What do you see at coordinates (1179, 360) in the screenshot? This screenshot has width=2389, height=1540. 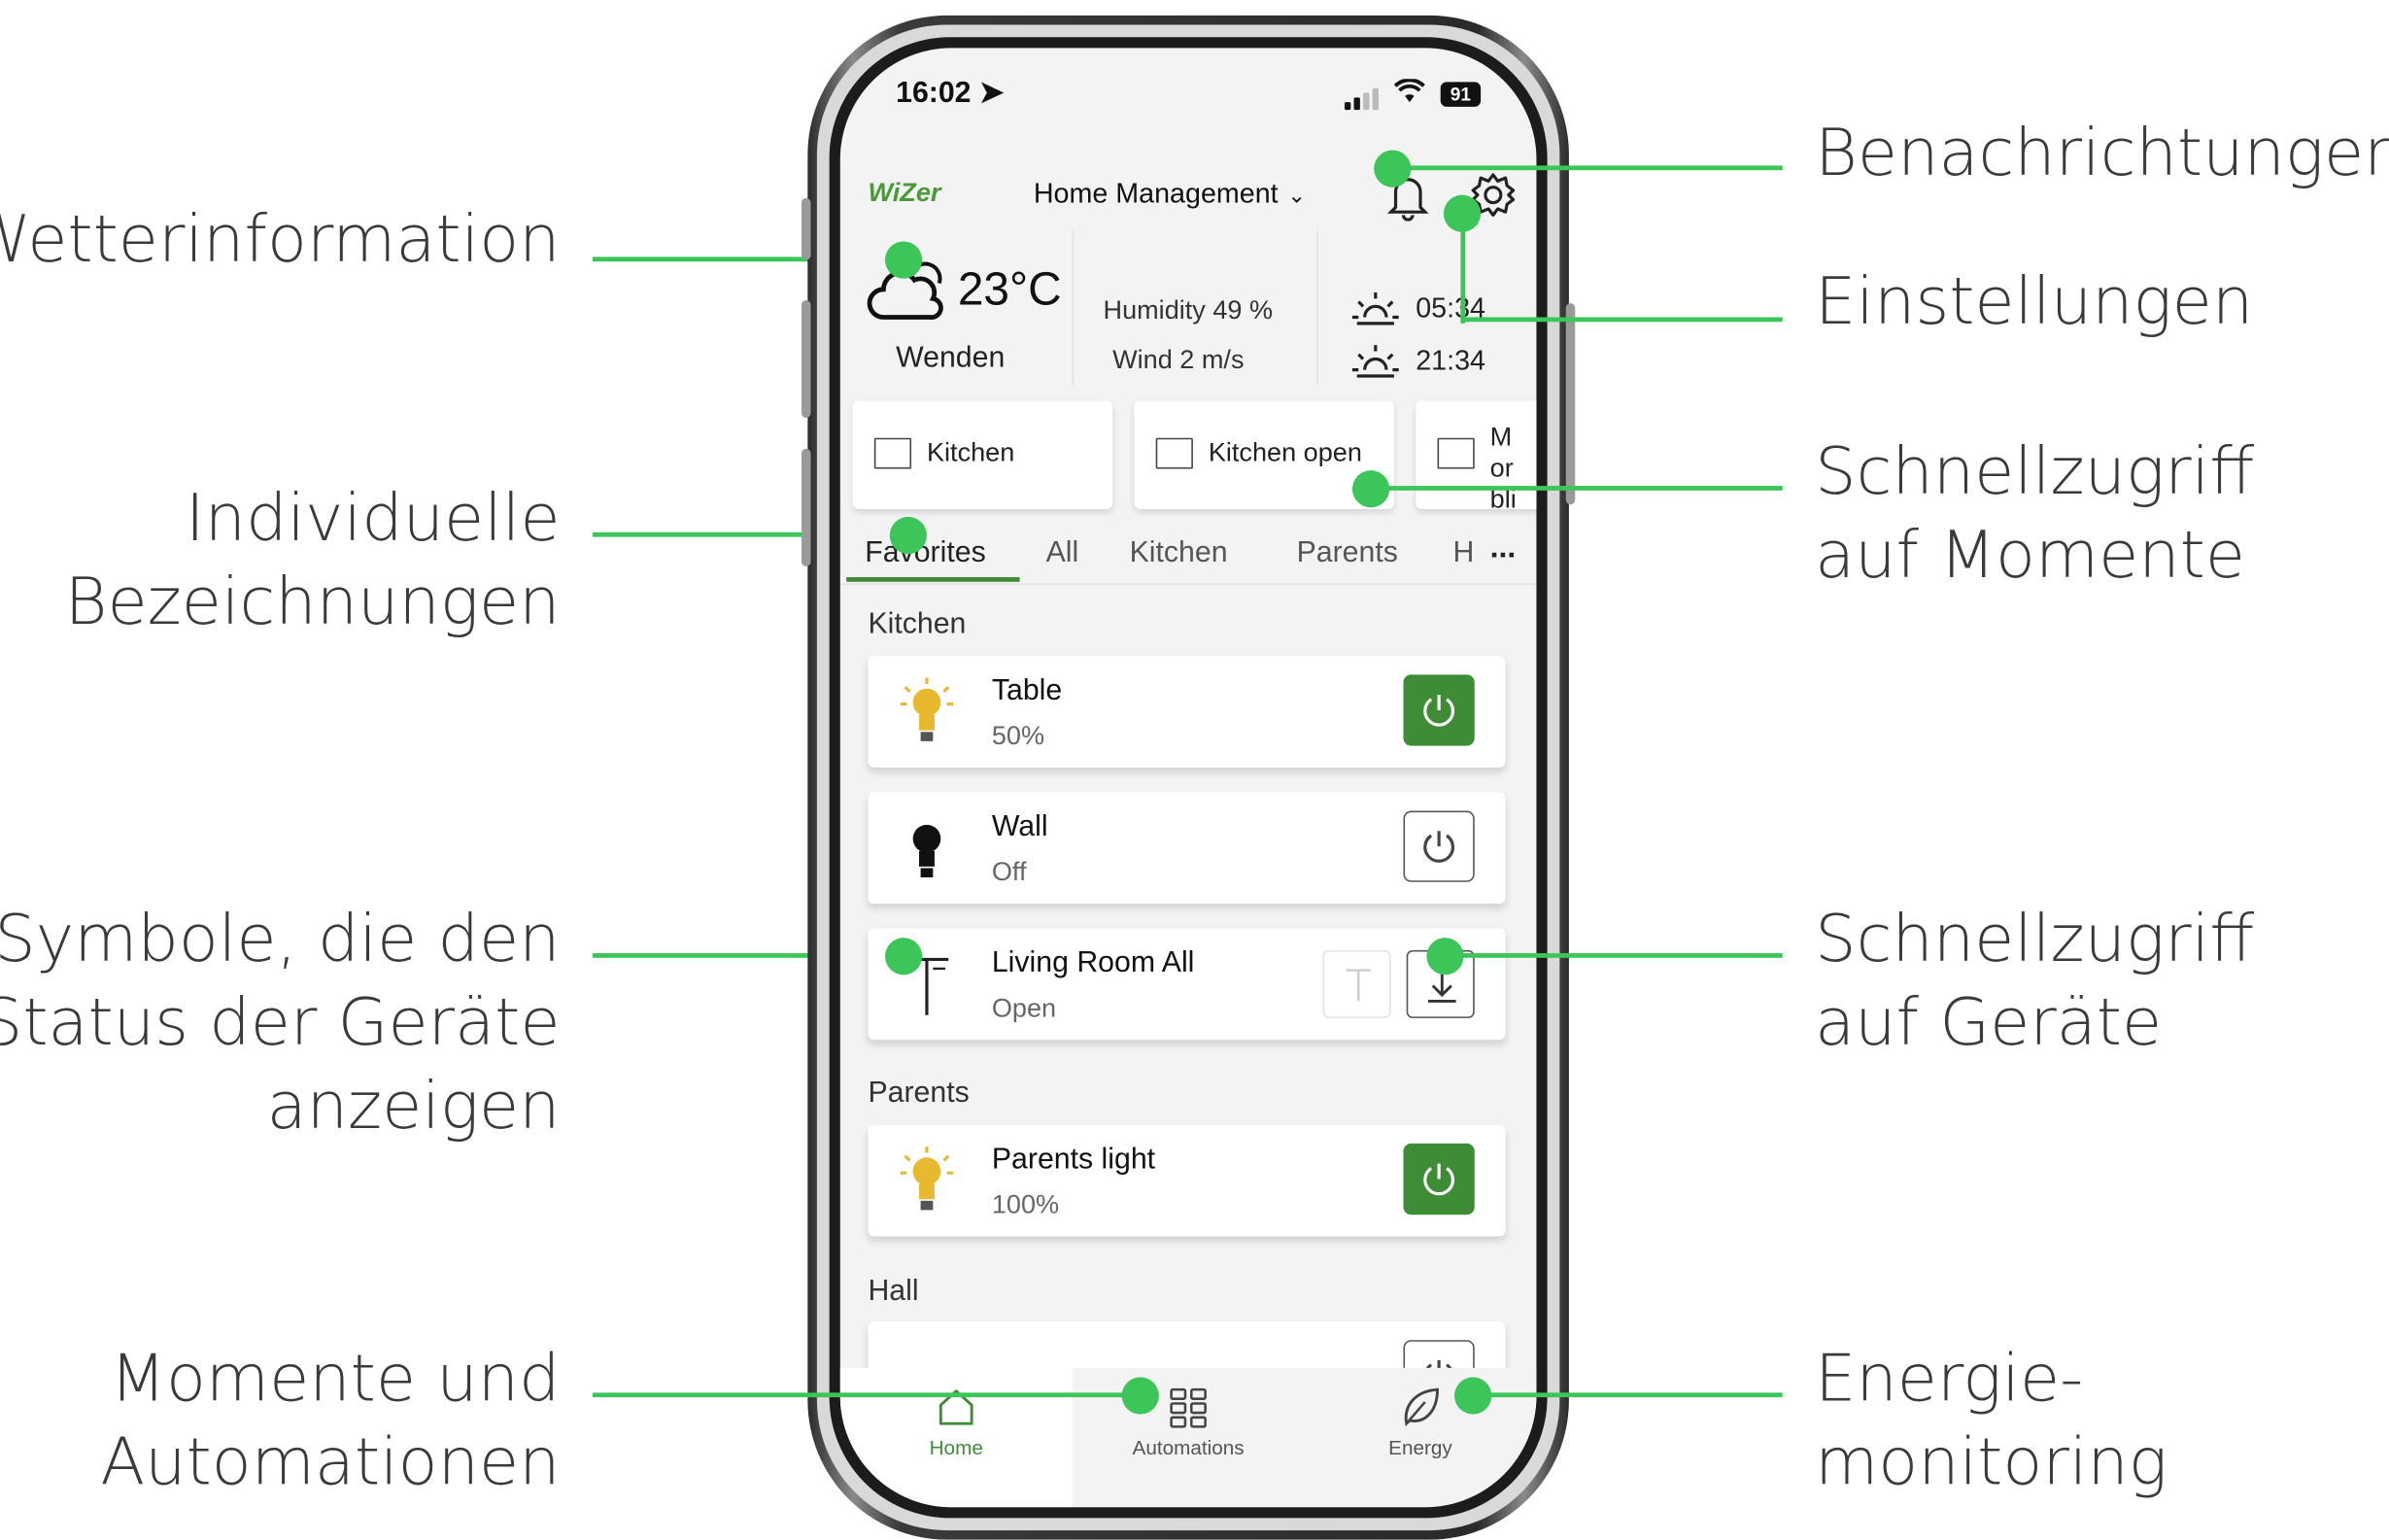 I see `wind: Wind 2 m/s` at bounding box center [1179, 360].